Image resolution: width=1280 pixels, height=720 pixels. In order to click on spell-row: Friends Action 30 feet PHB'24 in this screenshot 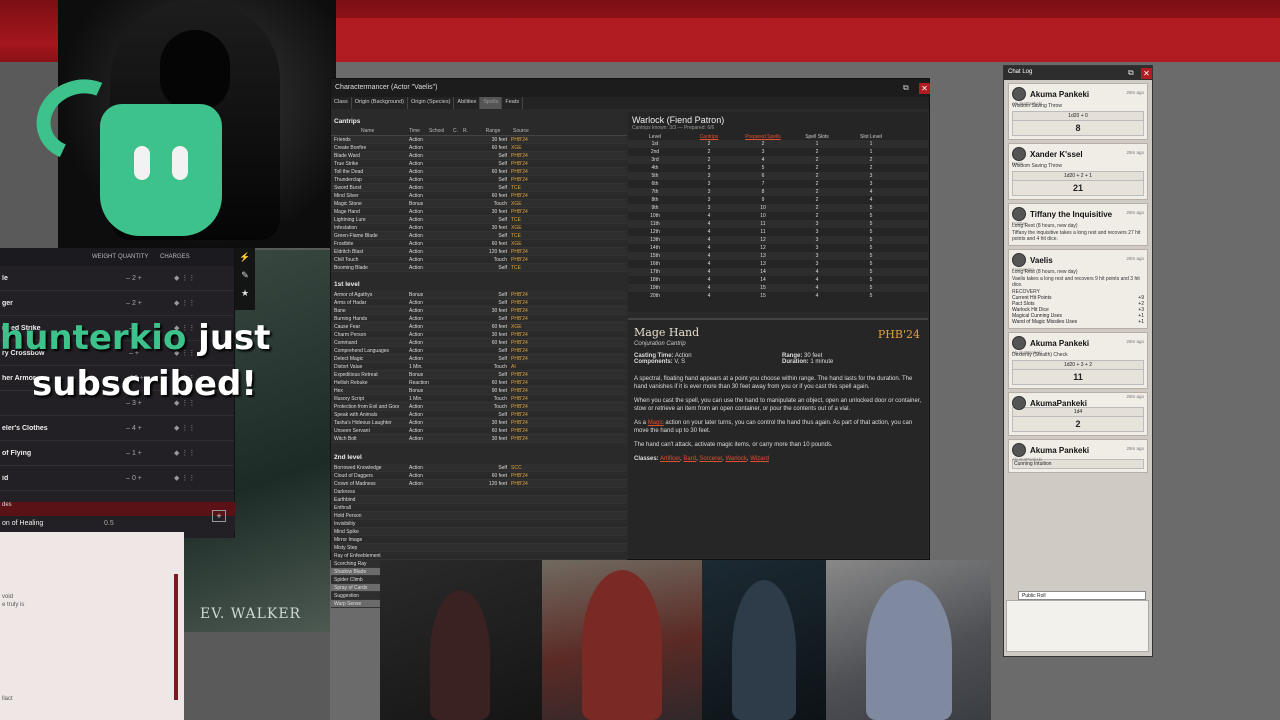, I will do `click(479, 140)`.